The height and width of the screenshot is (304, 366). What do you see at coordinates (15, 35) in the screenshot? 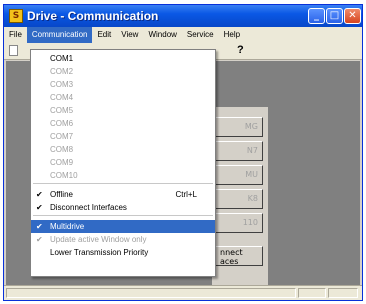
I see `menu-file: File` at bounding box center [15, 35].